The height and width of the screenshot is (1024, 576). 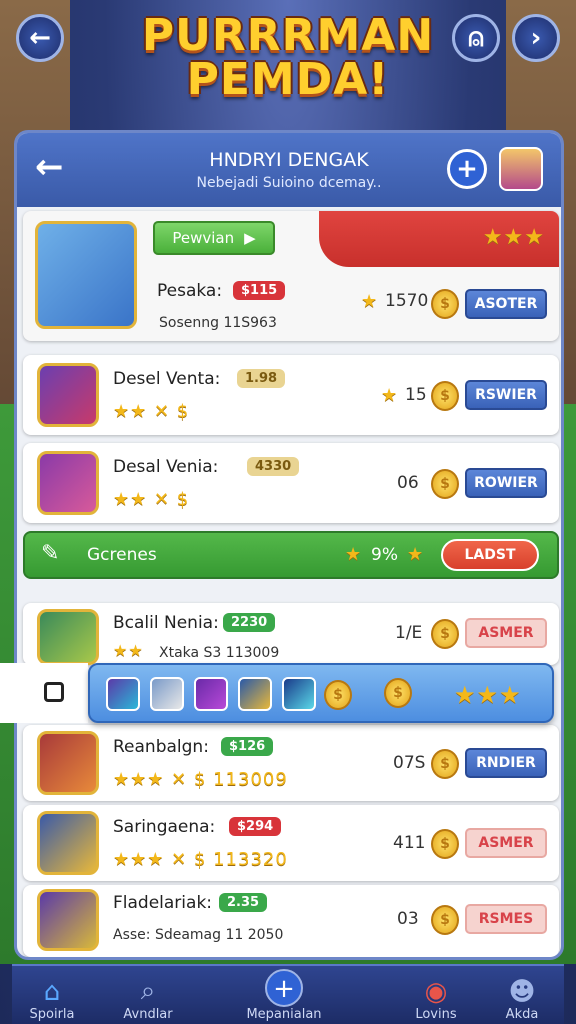 I want to click on select-checkbox, so click(x=54, y=692).